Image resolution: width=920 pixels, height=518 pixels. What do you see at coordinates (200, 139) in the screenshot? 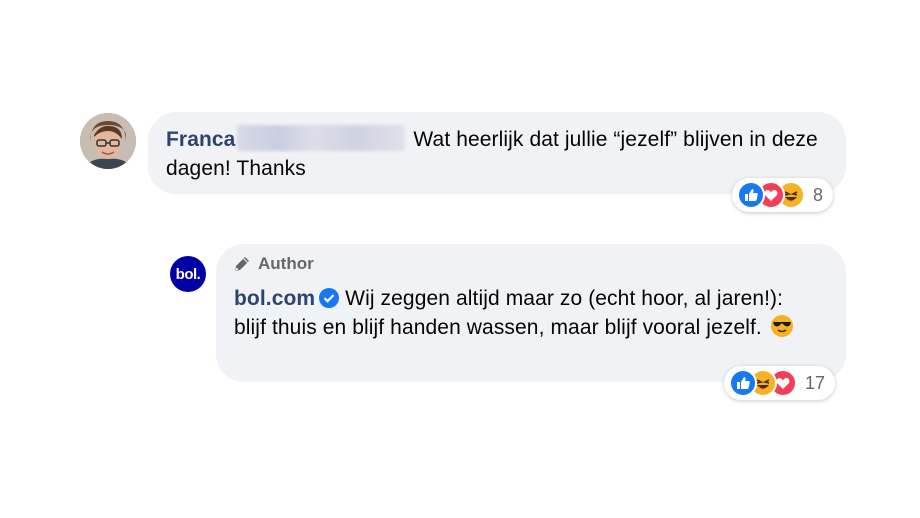
I see `comment-author-name: Franca` at bounding box center [200, 139].